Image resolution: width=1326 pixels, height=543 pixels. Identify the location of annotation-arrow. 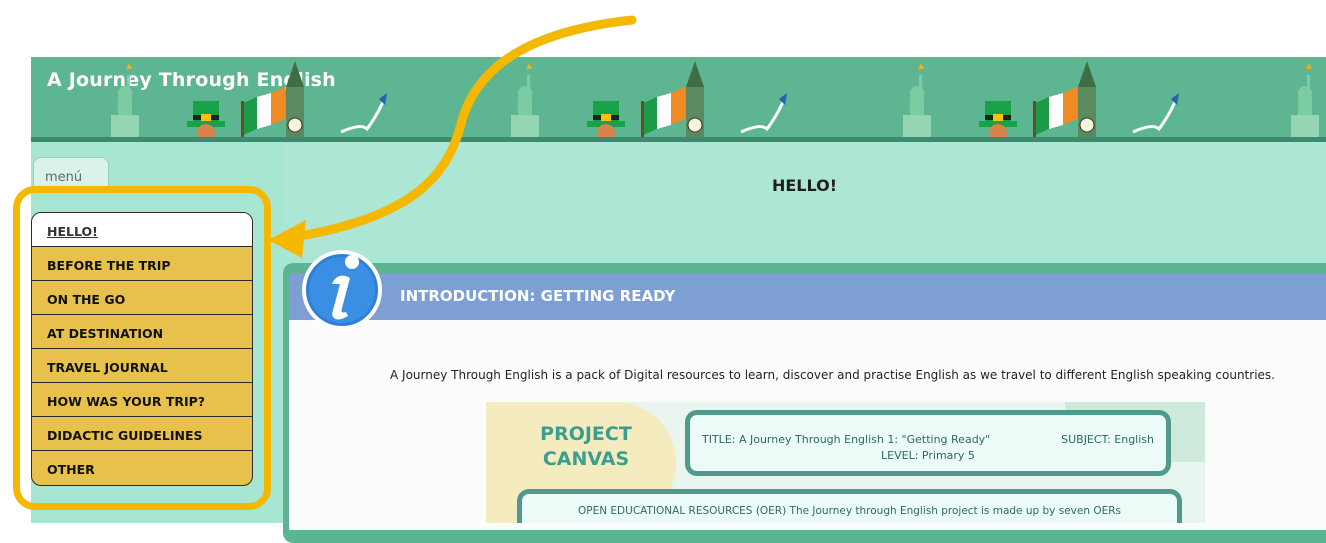
(452, 136).